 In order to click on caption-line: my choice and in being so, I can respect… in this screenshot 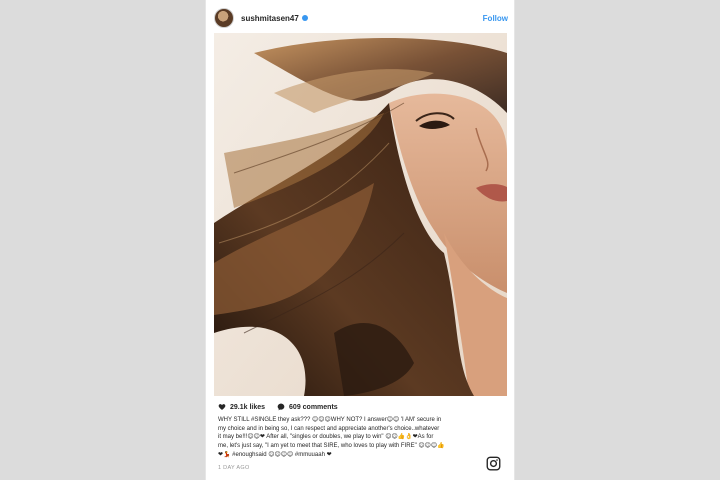, I will do `click(329, 428)`.